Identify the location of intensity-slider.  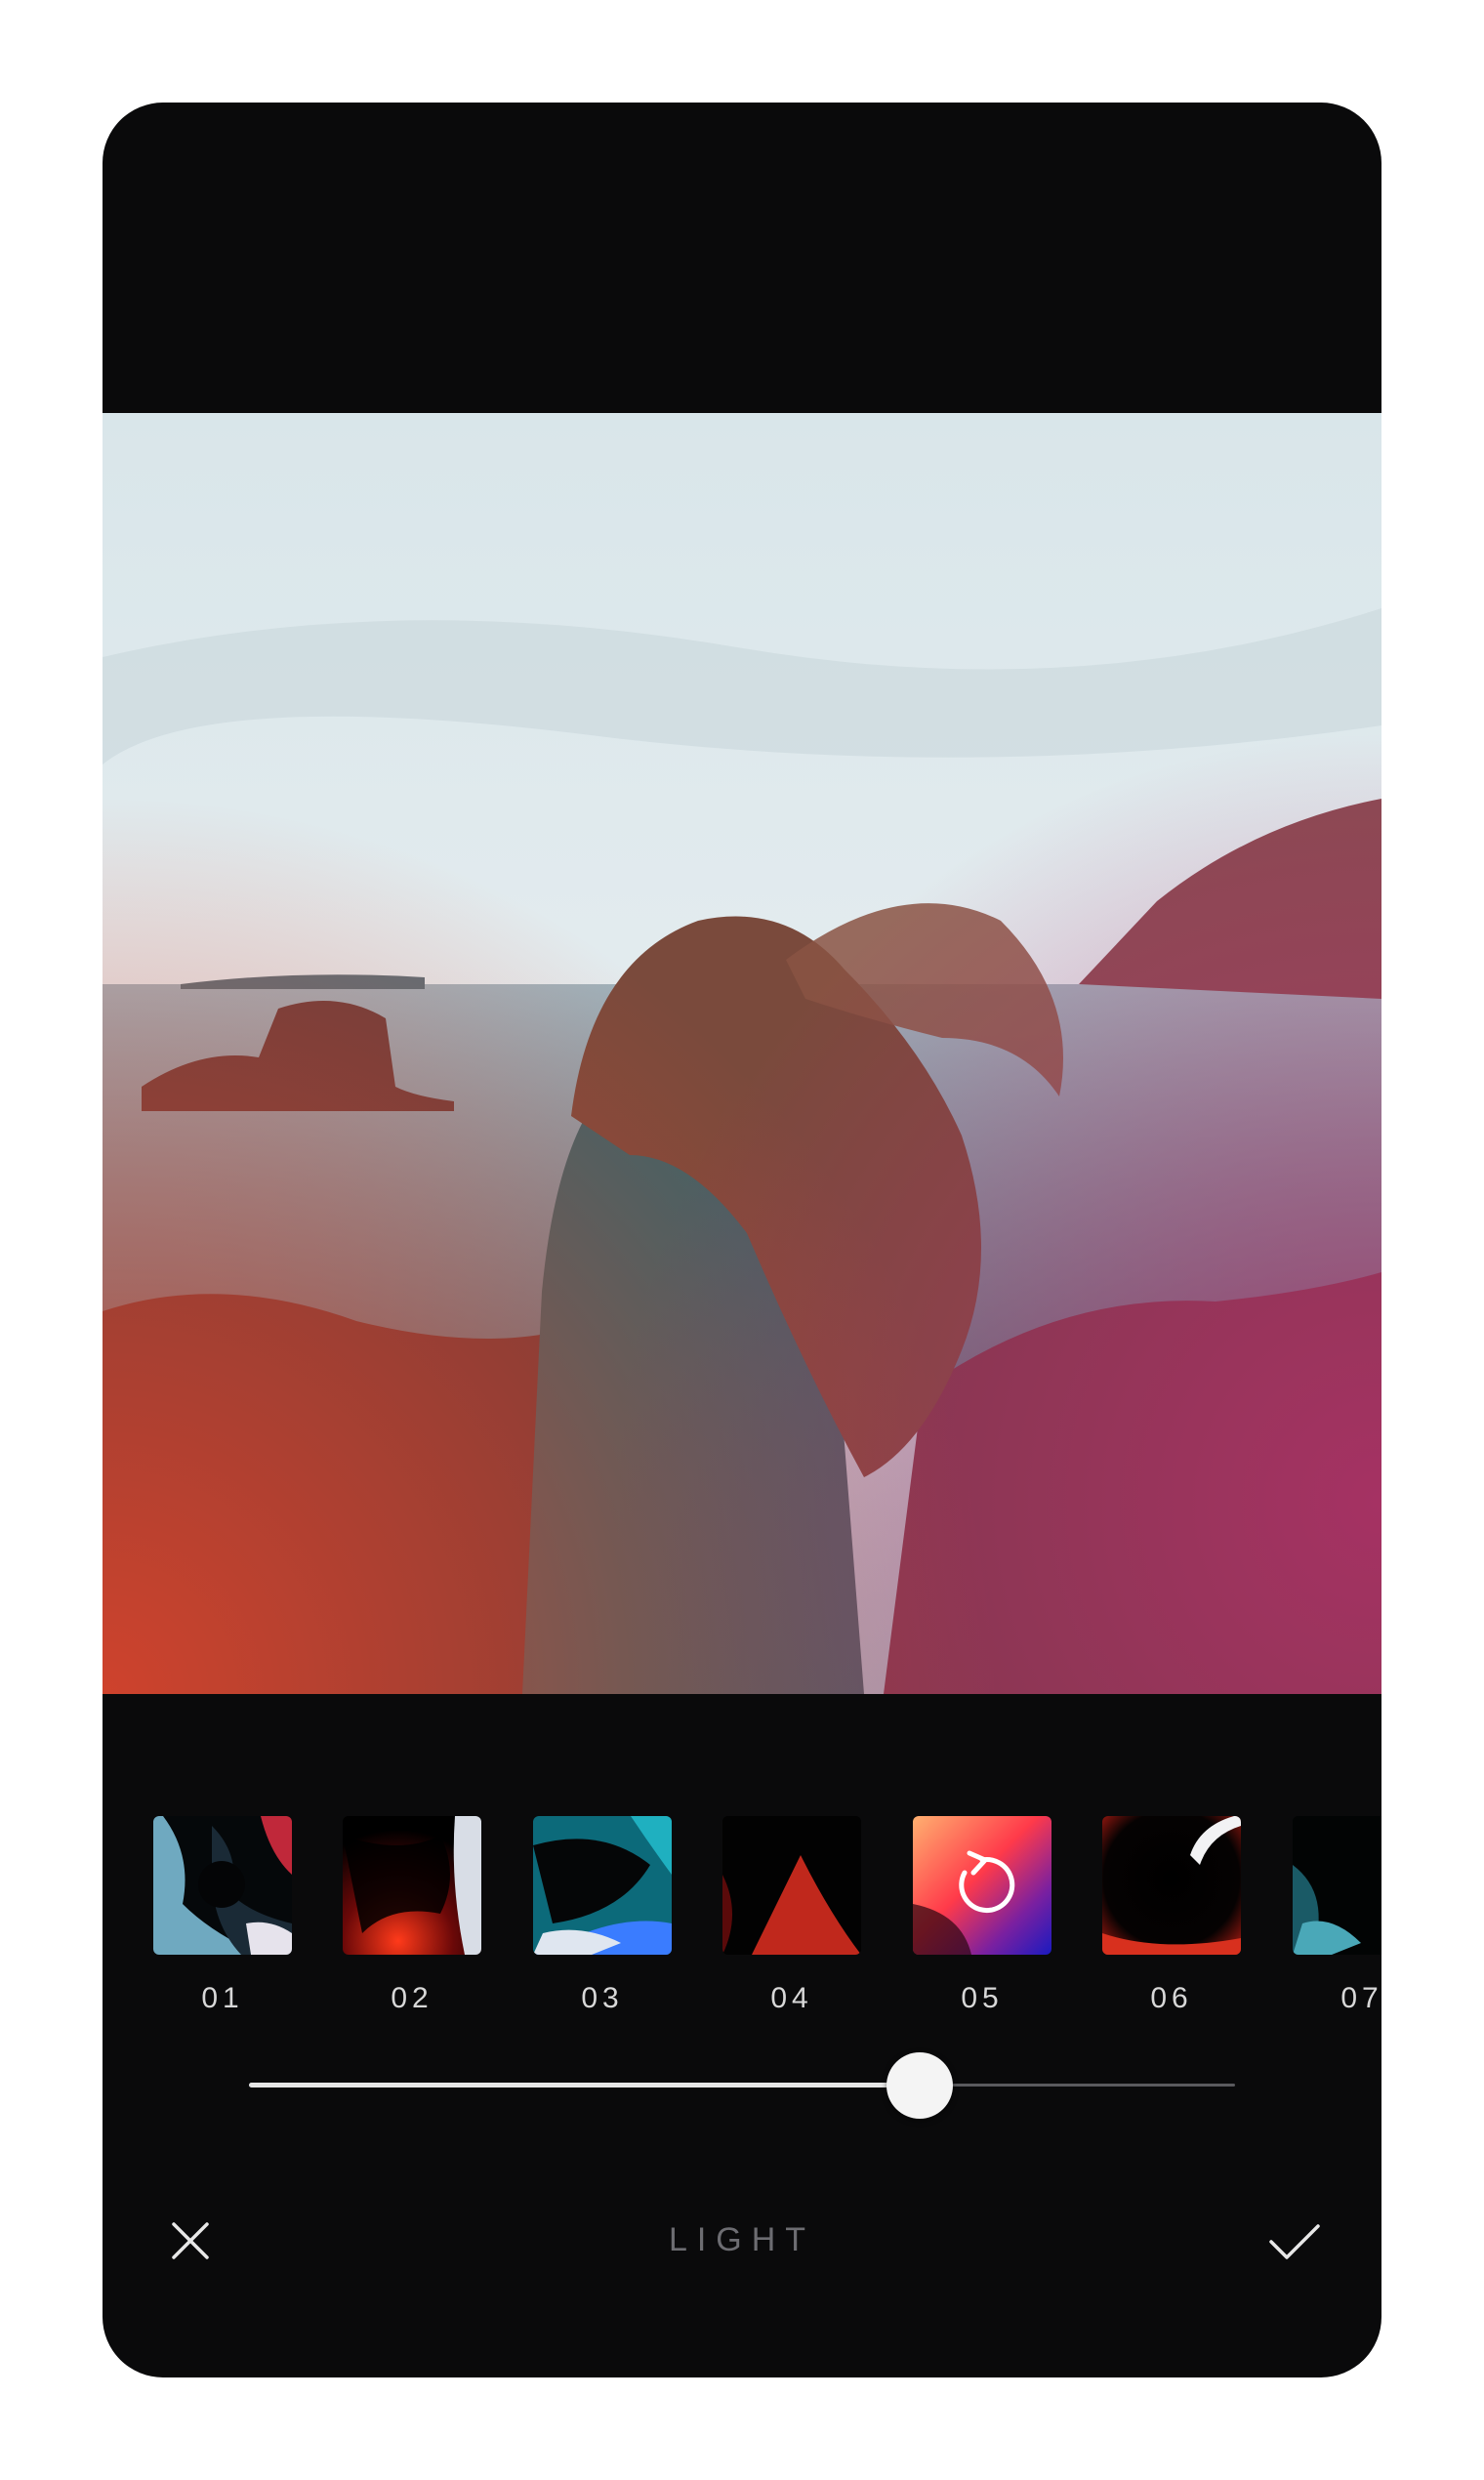
(742, 2085).